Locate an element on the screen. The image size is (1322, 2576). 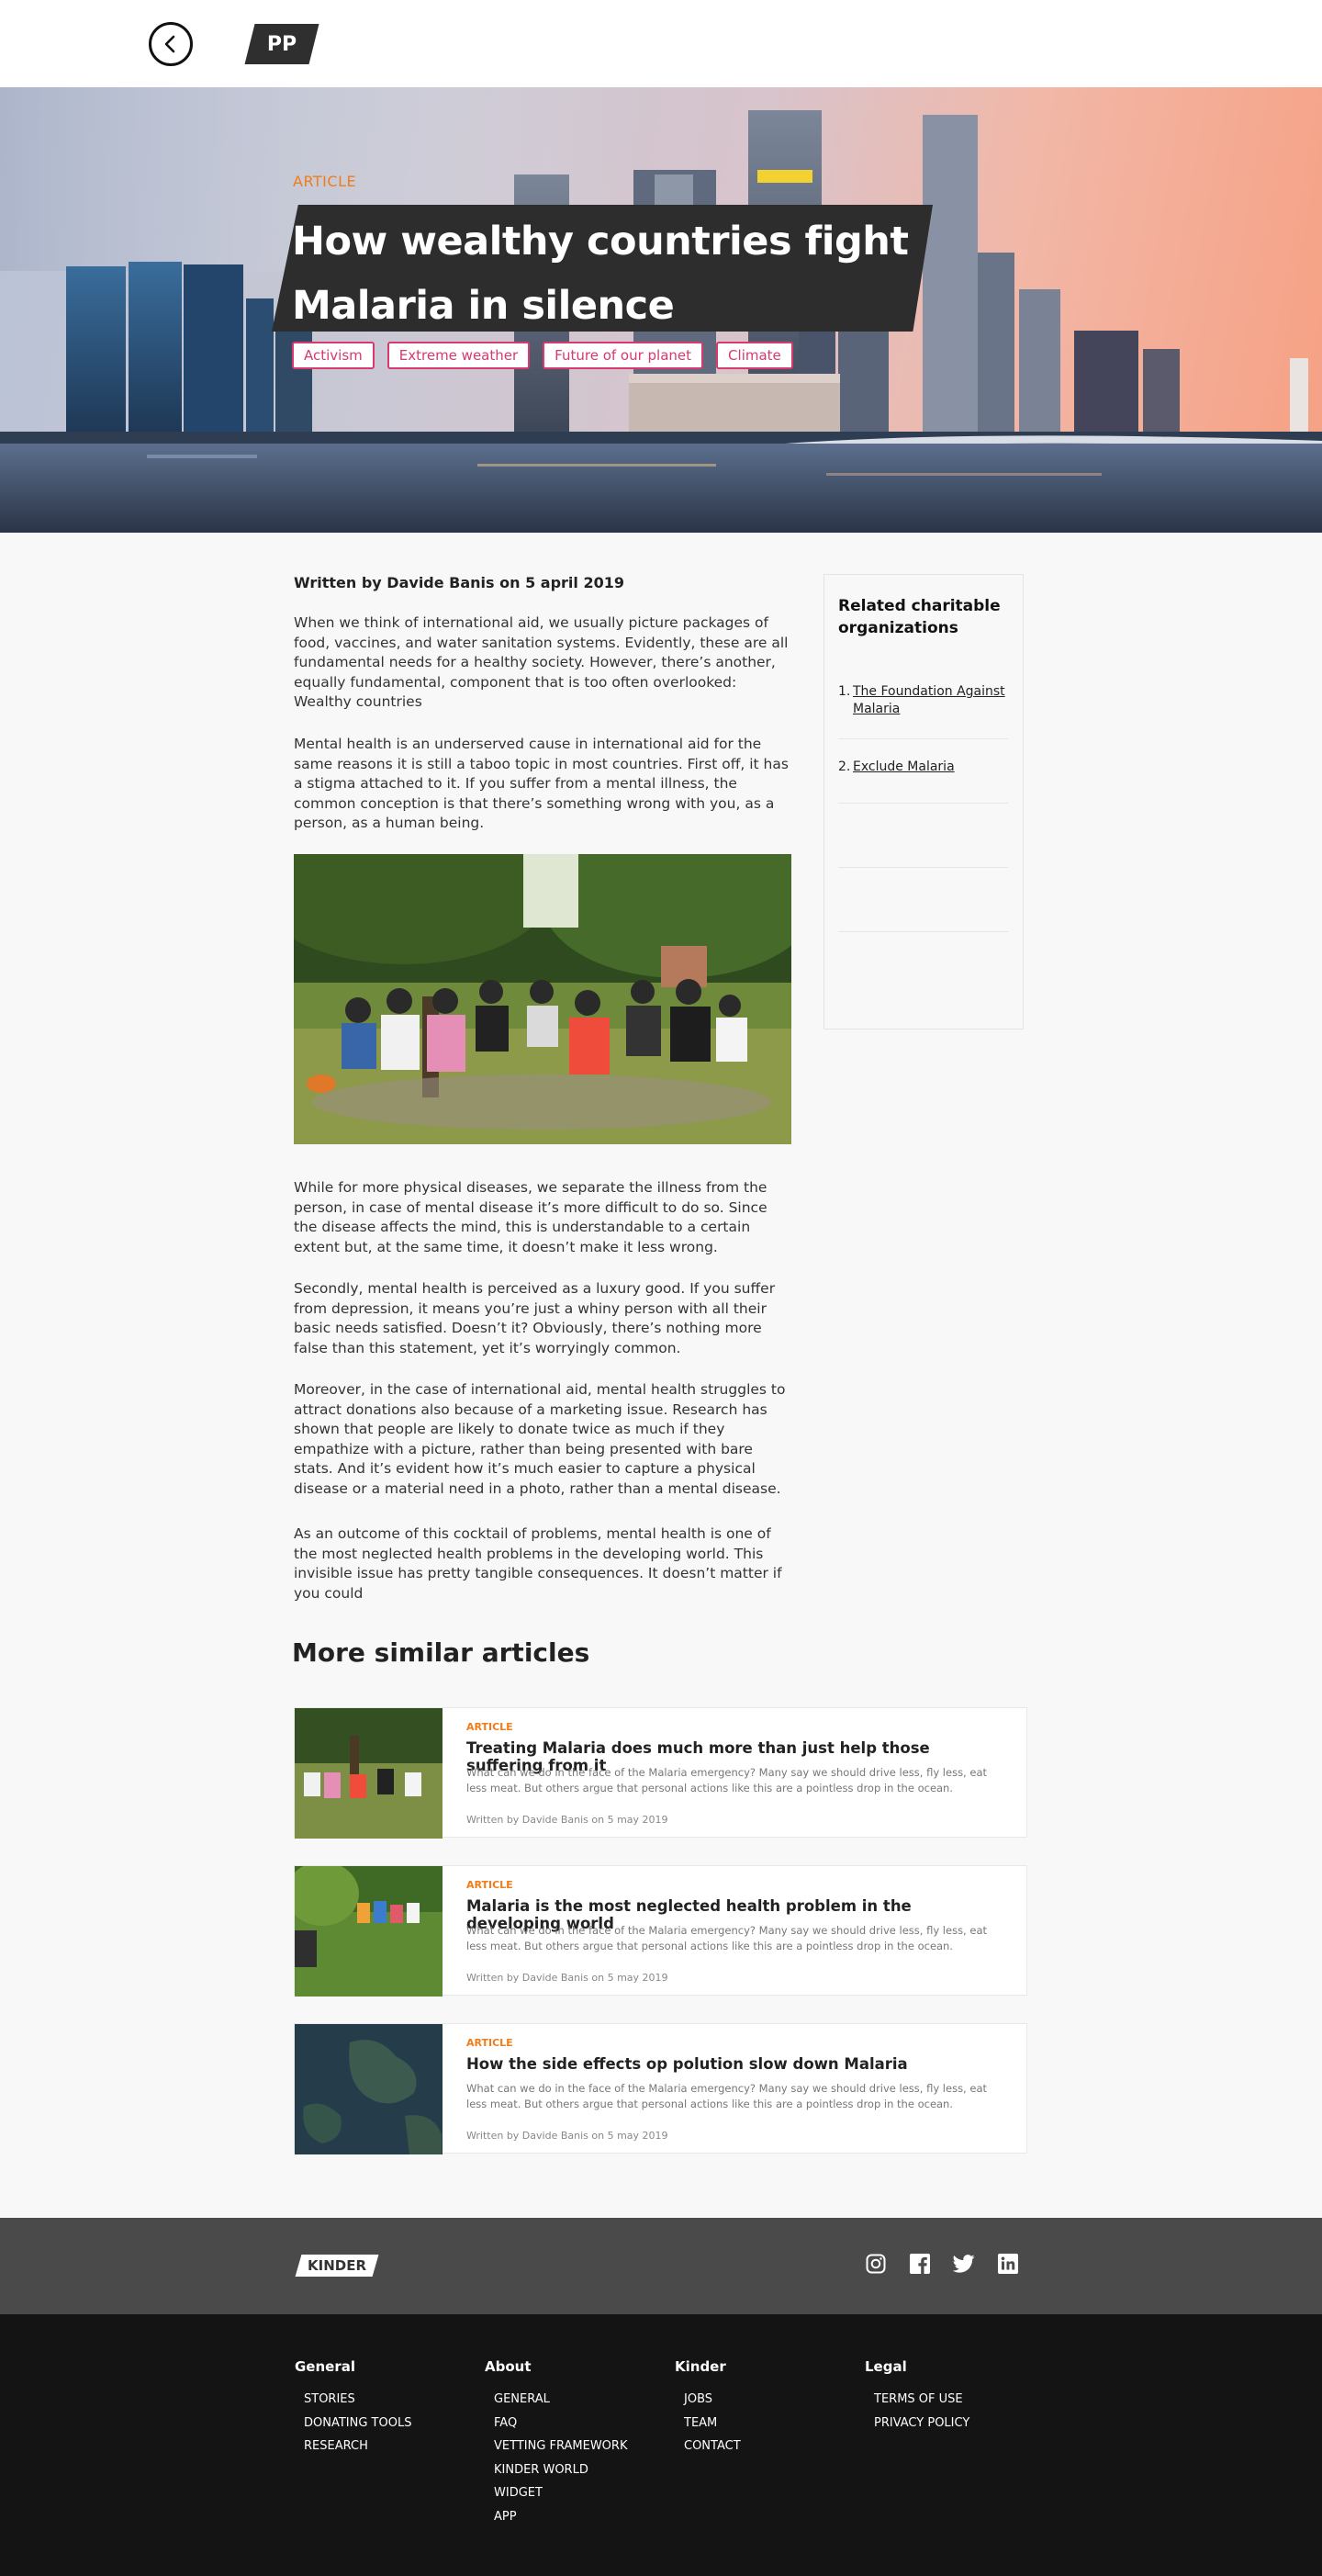
tag-activism: Activism is located at coordinates (333, 355).